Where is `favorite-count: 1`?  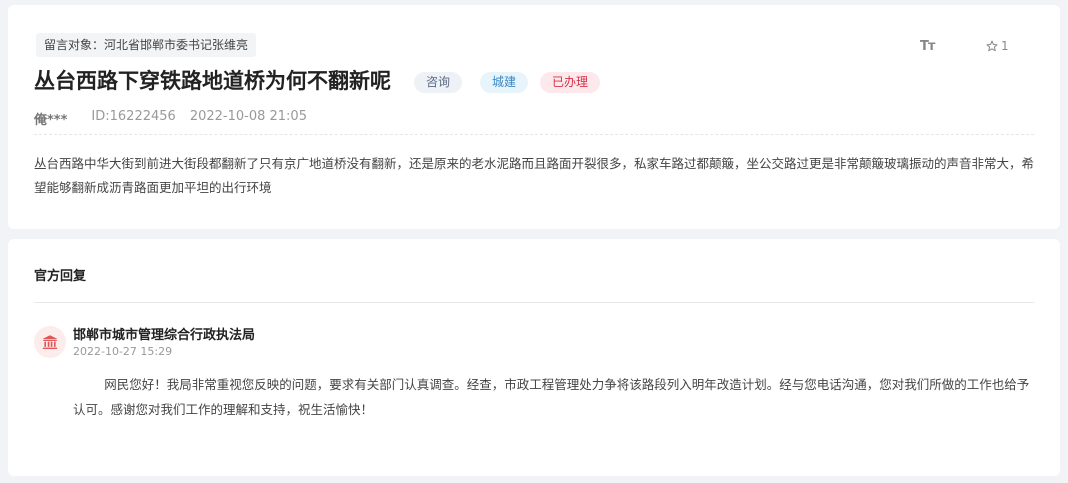 favorite-count: 1 is located at coordinates (1005, 46).